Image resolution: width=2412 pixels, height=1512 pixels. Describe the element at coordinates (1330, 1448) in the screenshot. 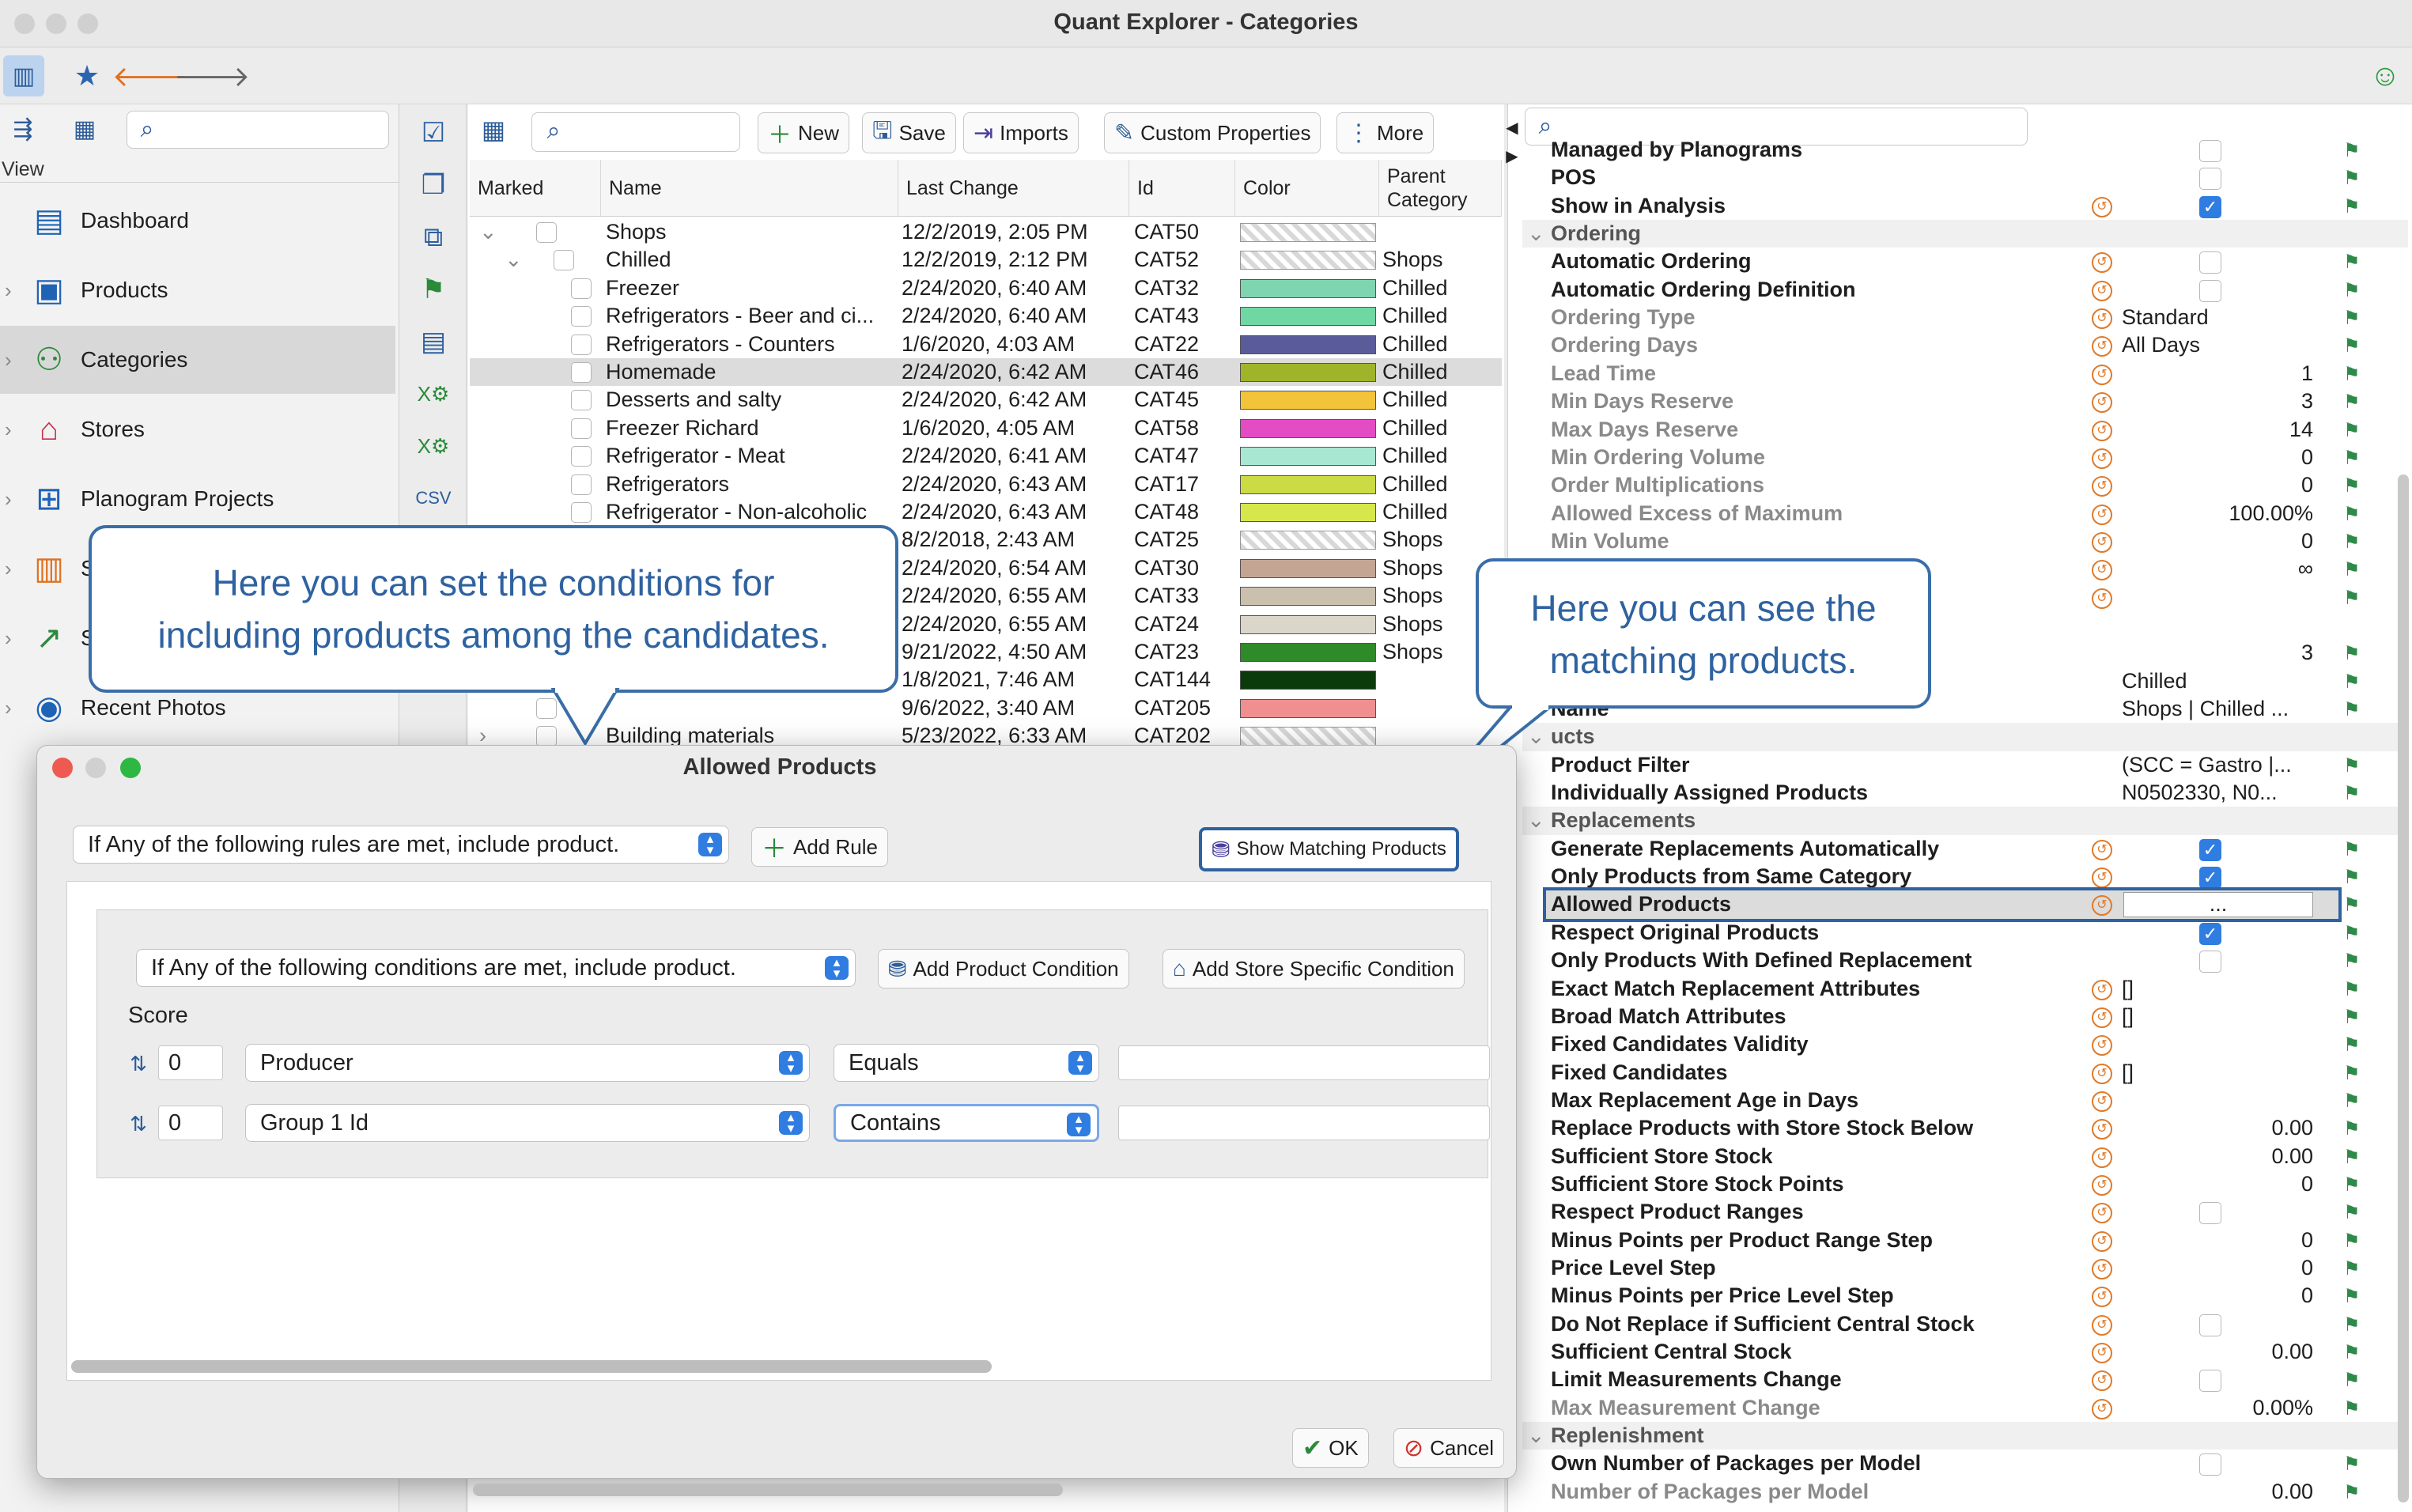

I see `ok-button: ✔ OK` at that location.